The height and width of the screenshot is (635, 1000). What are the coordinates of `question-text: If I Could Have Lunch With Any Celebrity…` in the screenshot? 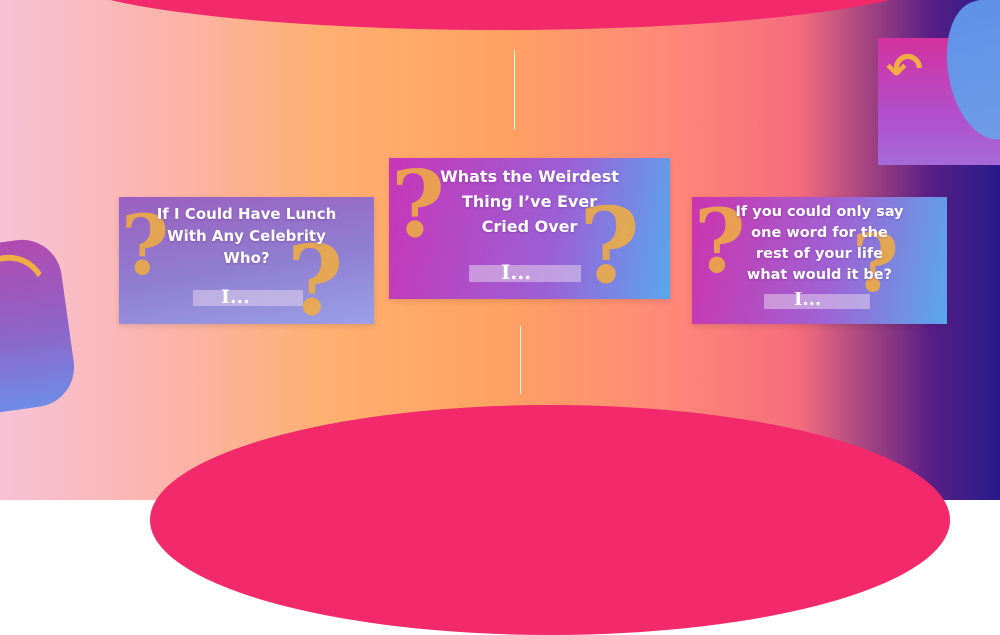 It's located at (246, 236).